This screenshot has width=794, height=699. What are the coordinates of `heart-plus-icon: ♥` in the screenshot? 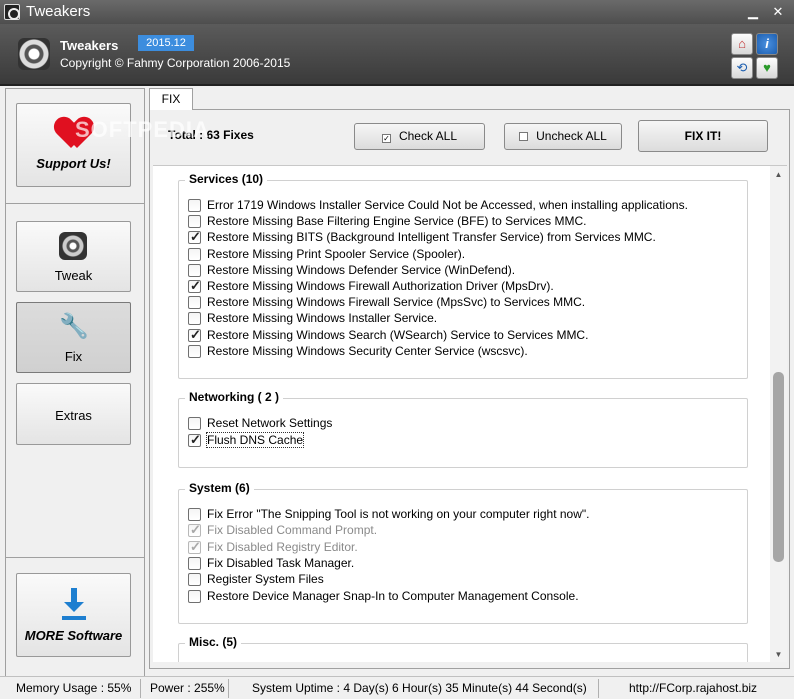 It's located at (767, 68).